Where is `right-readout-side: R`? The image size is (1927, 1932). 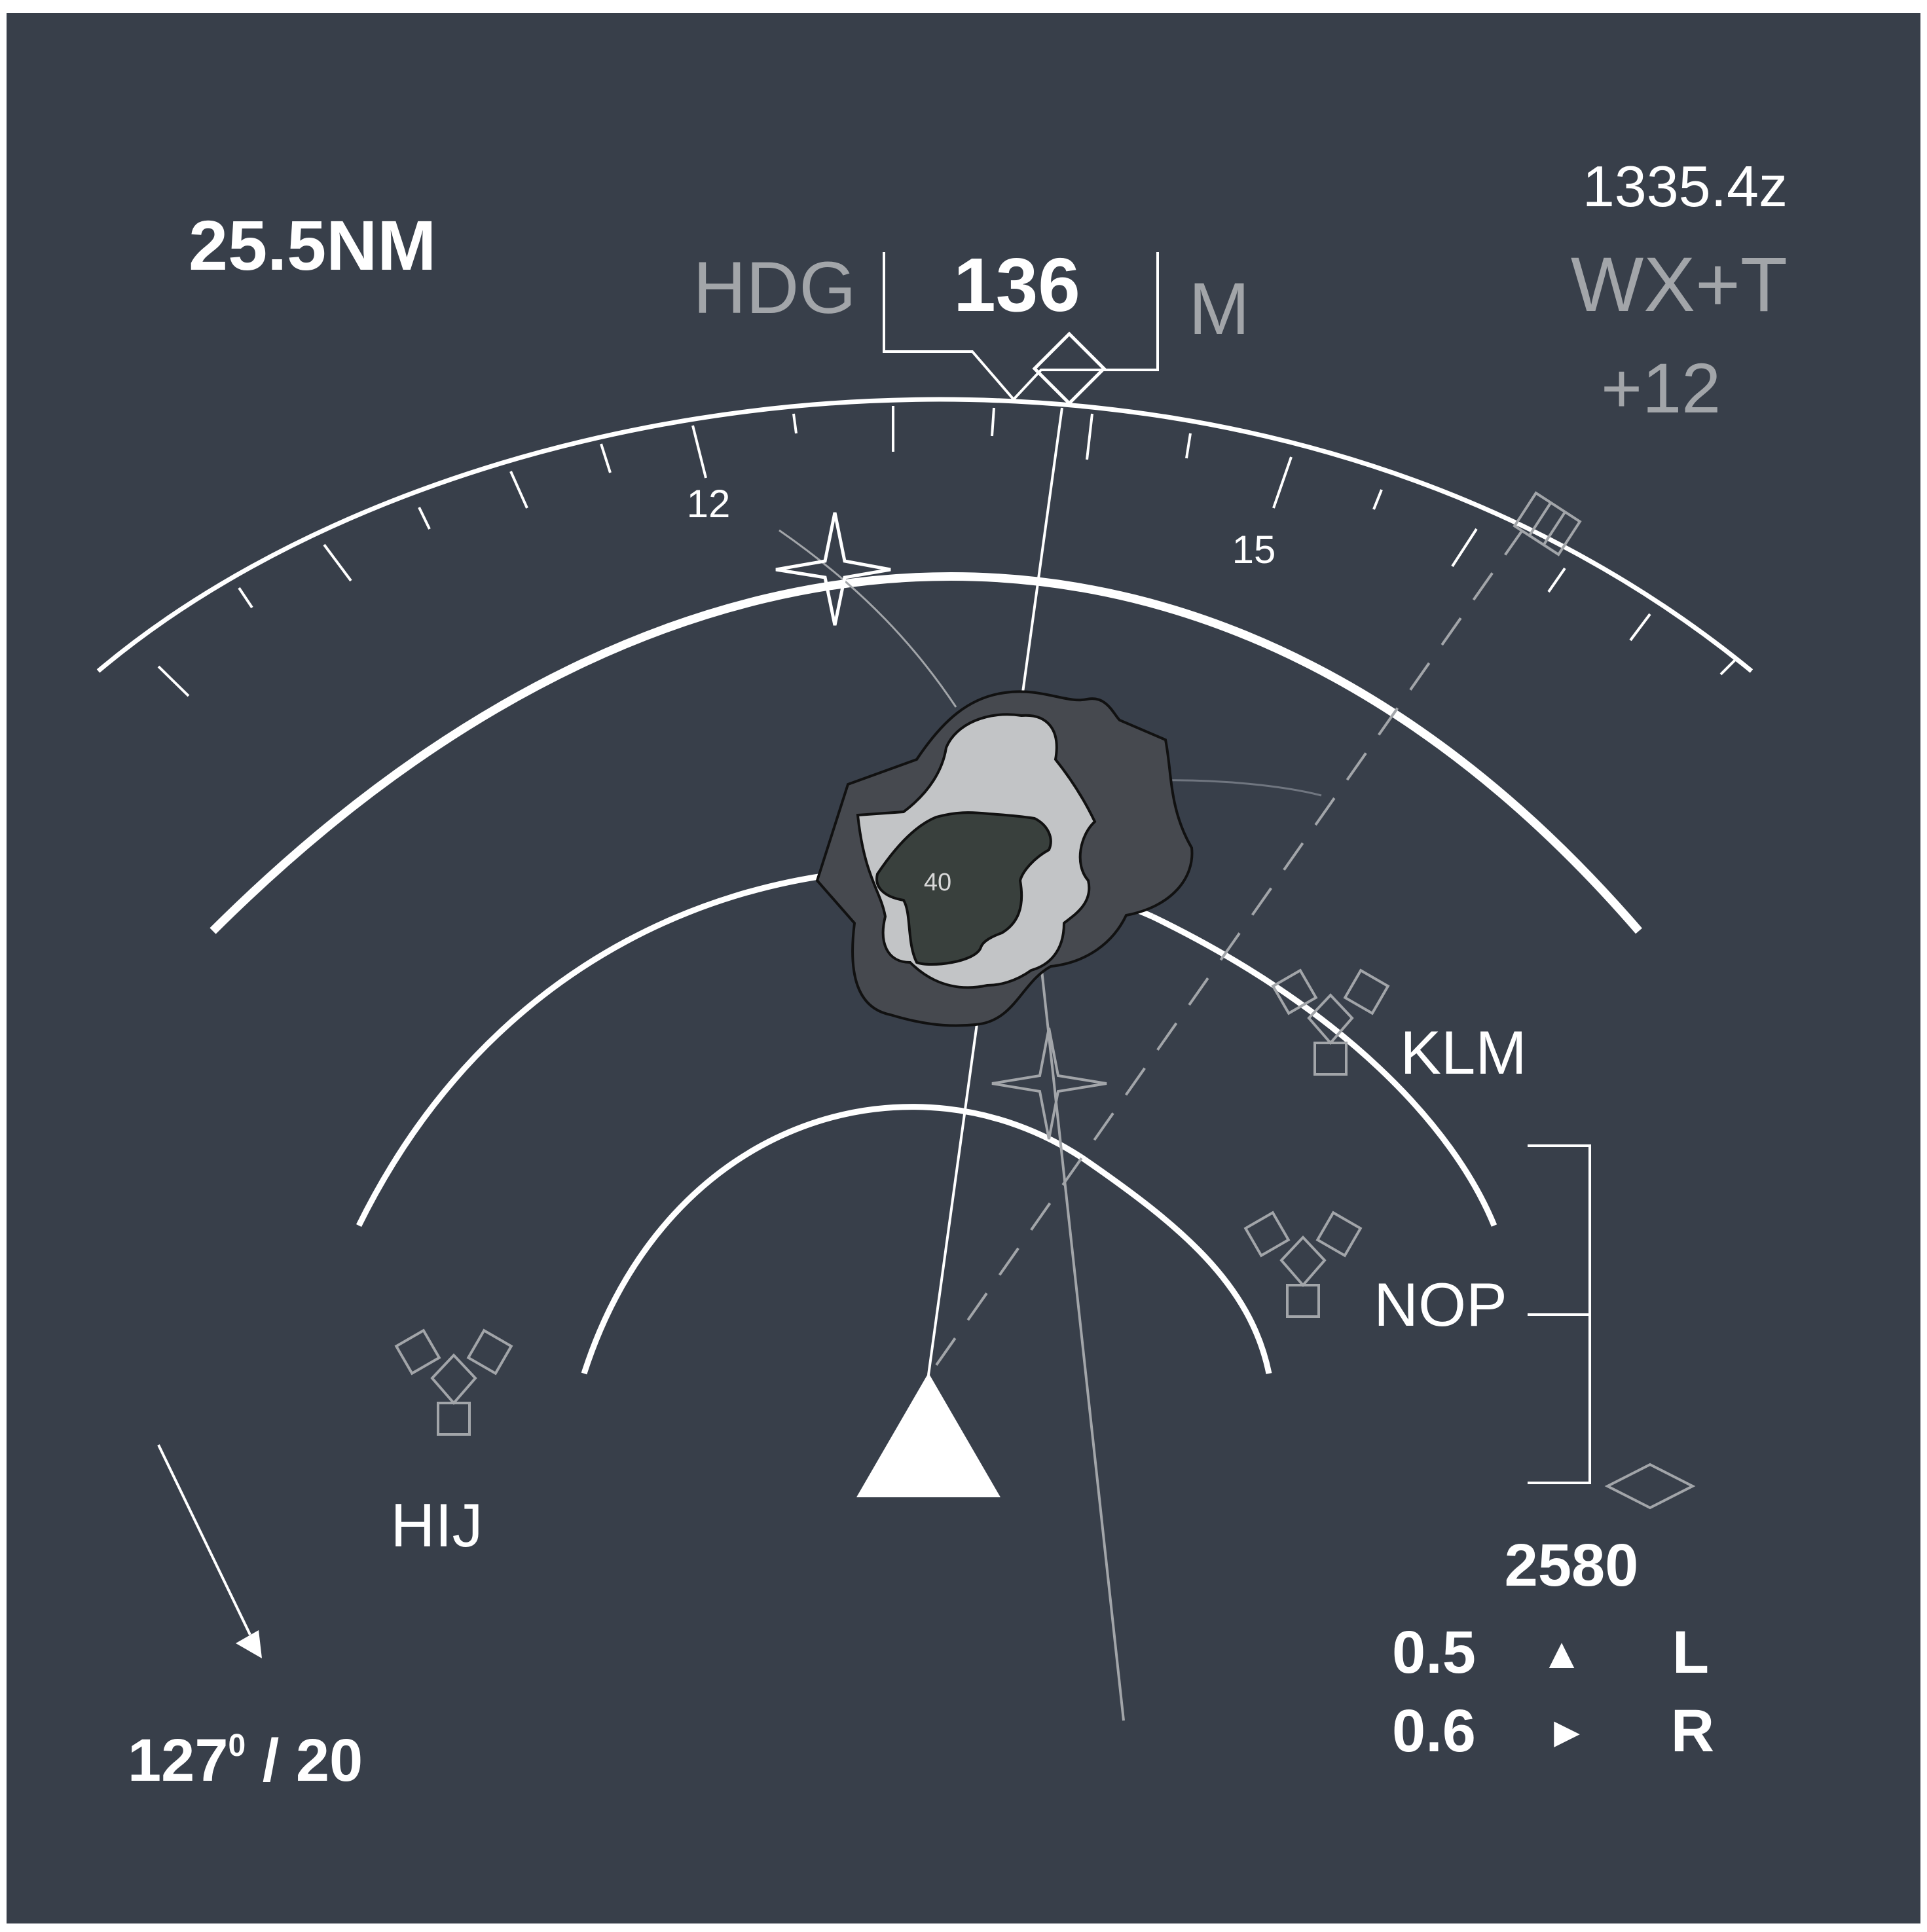
right-readout-side: R is located at coordinates (1693, 1731).